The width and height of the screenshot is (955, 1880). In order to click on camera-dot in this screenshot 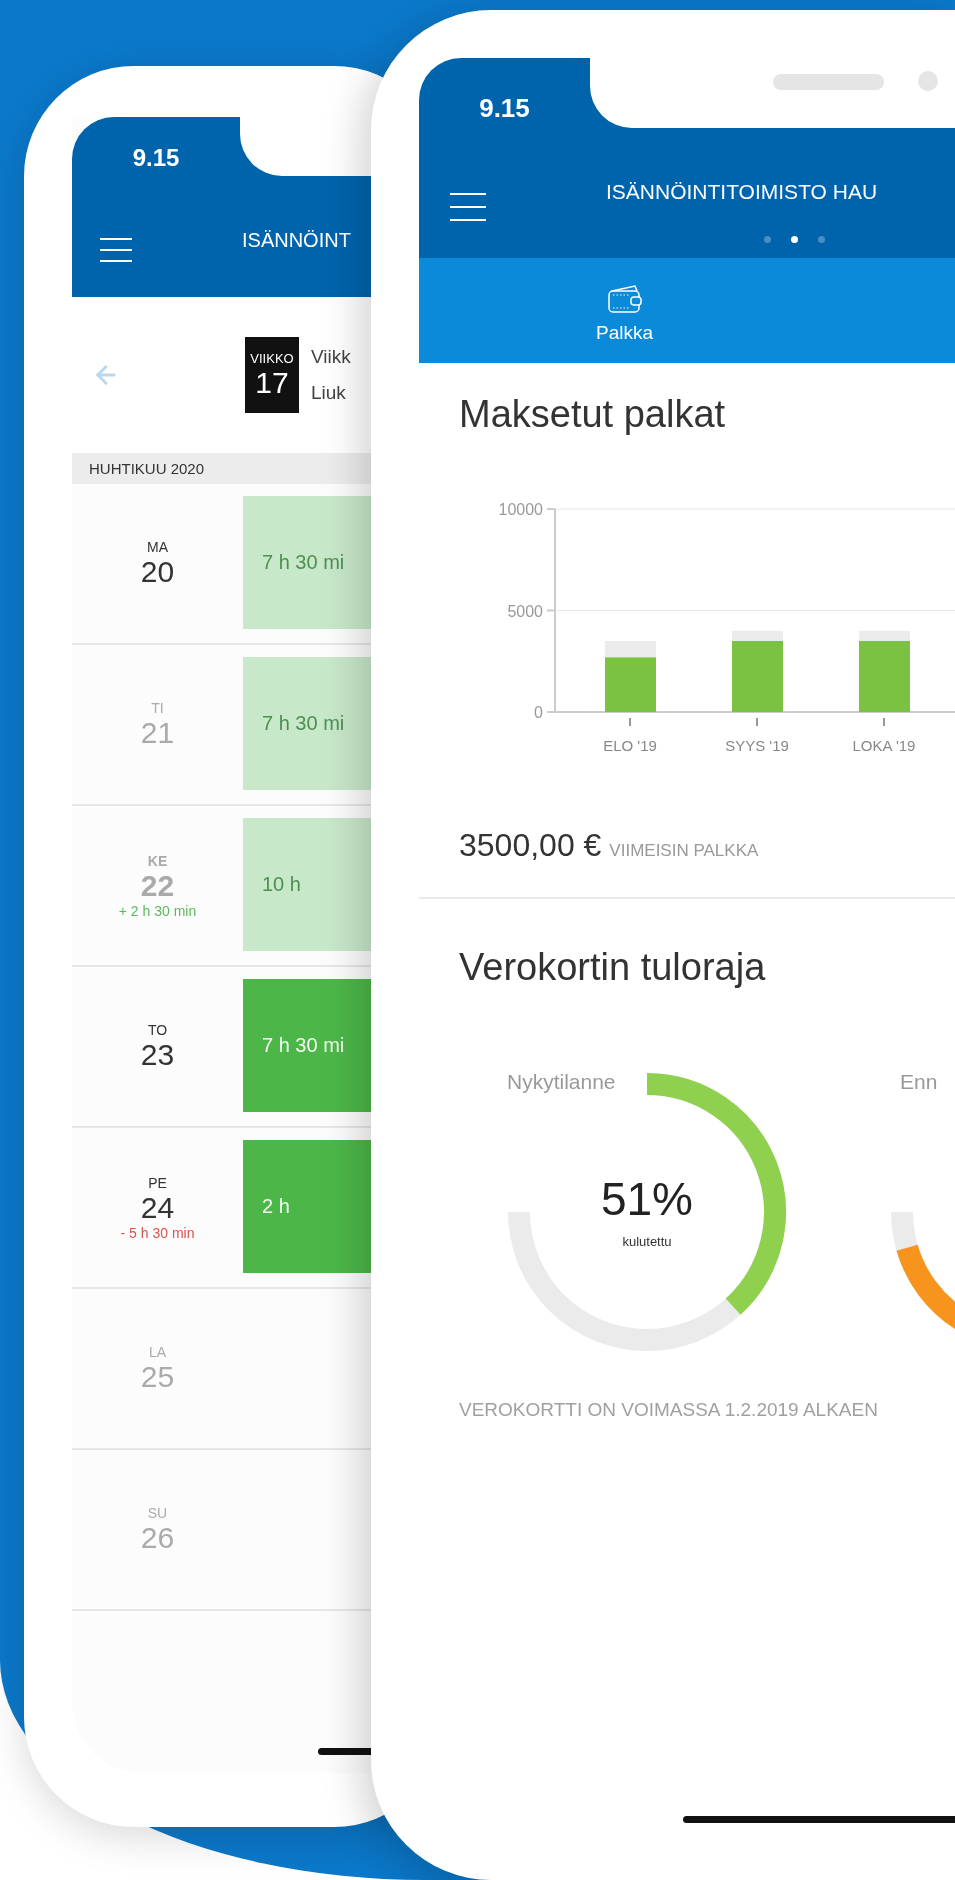, I will do `click(928, 81)`.